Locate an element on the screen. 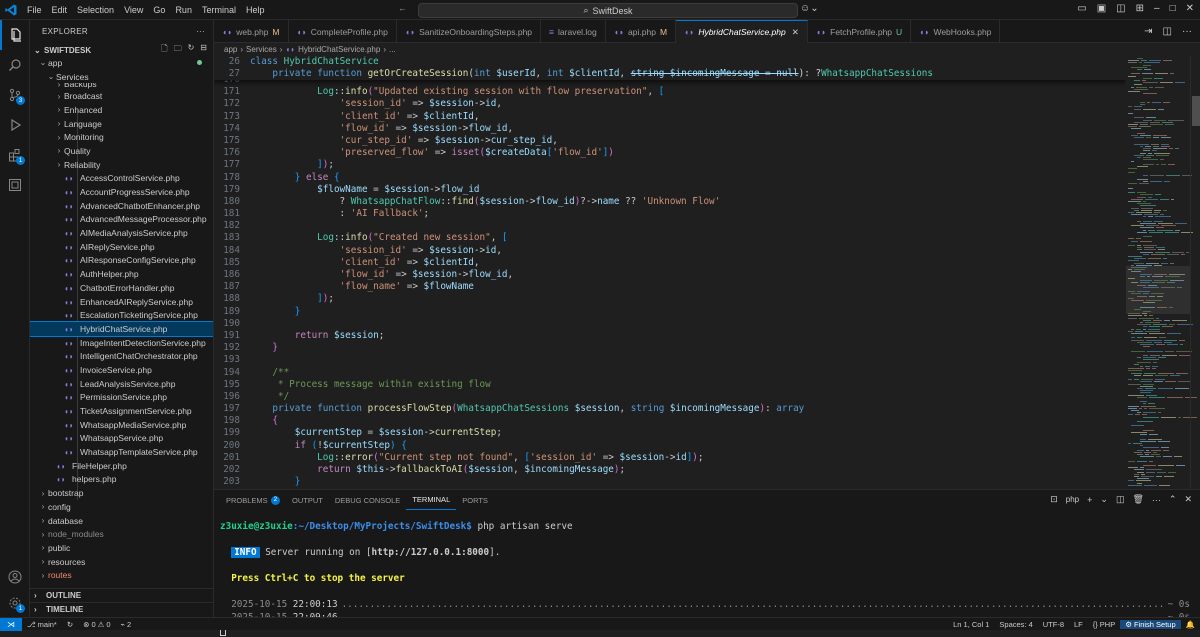 Image resolution: width=1200 pixels, height=637 pixels. folder-item: › public is located at coordinates (121, 548).